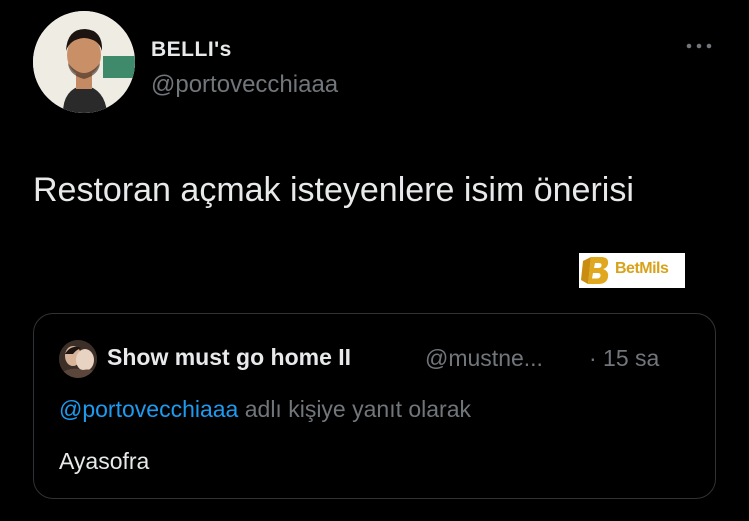  Describe the element at coordinates (191, 50) in the screenshot. I see `author-name: BELLI's` at that location.